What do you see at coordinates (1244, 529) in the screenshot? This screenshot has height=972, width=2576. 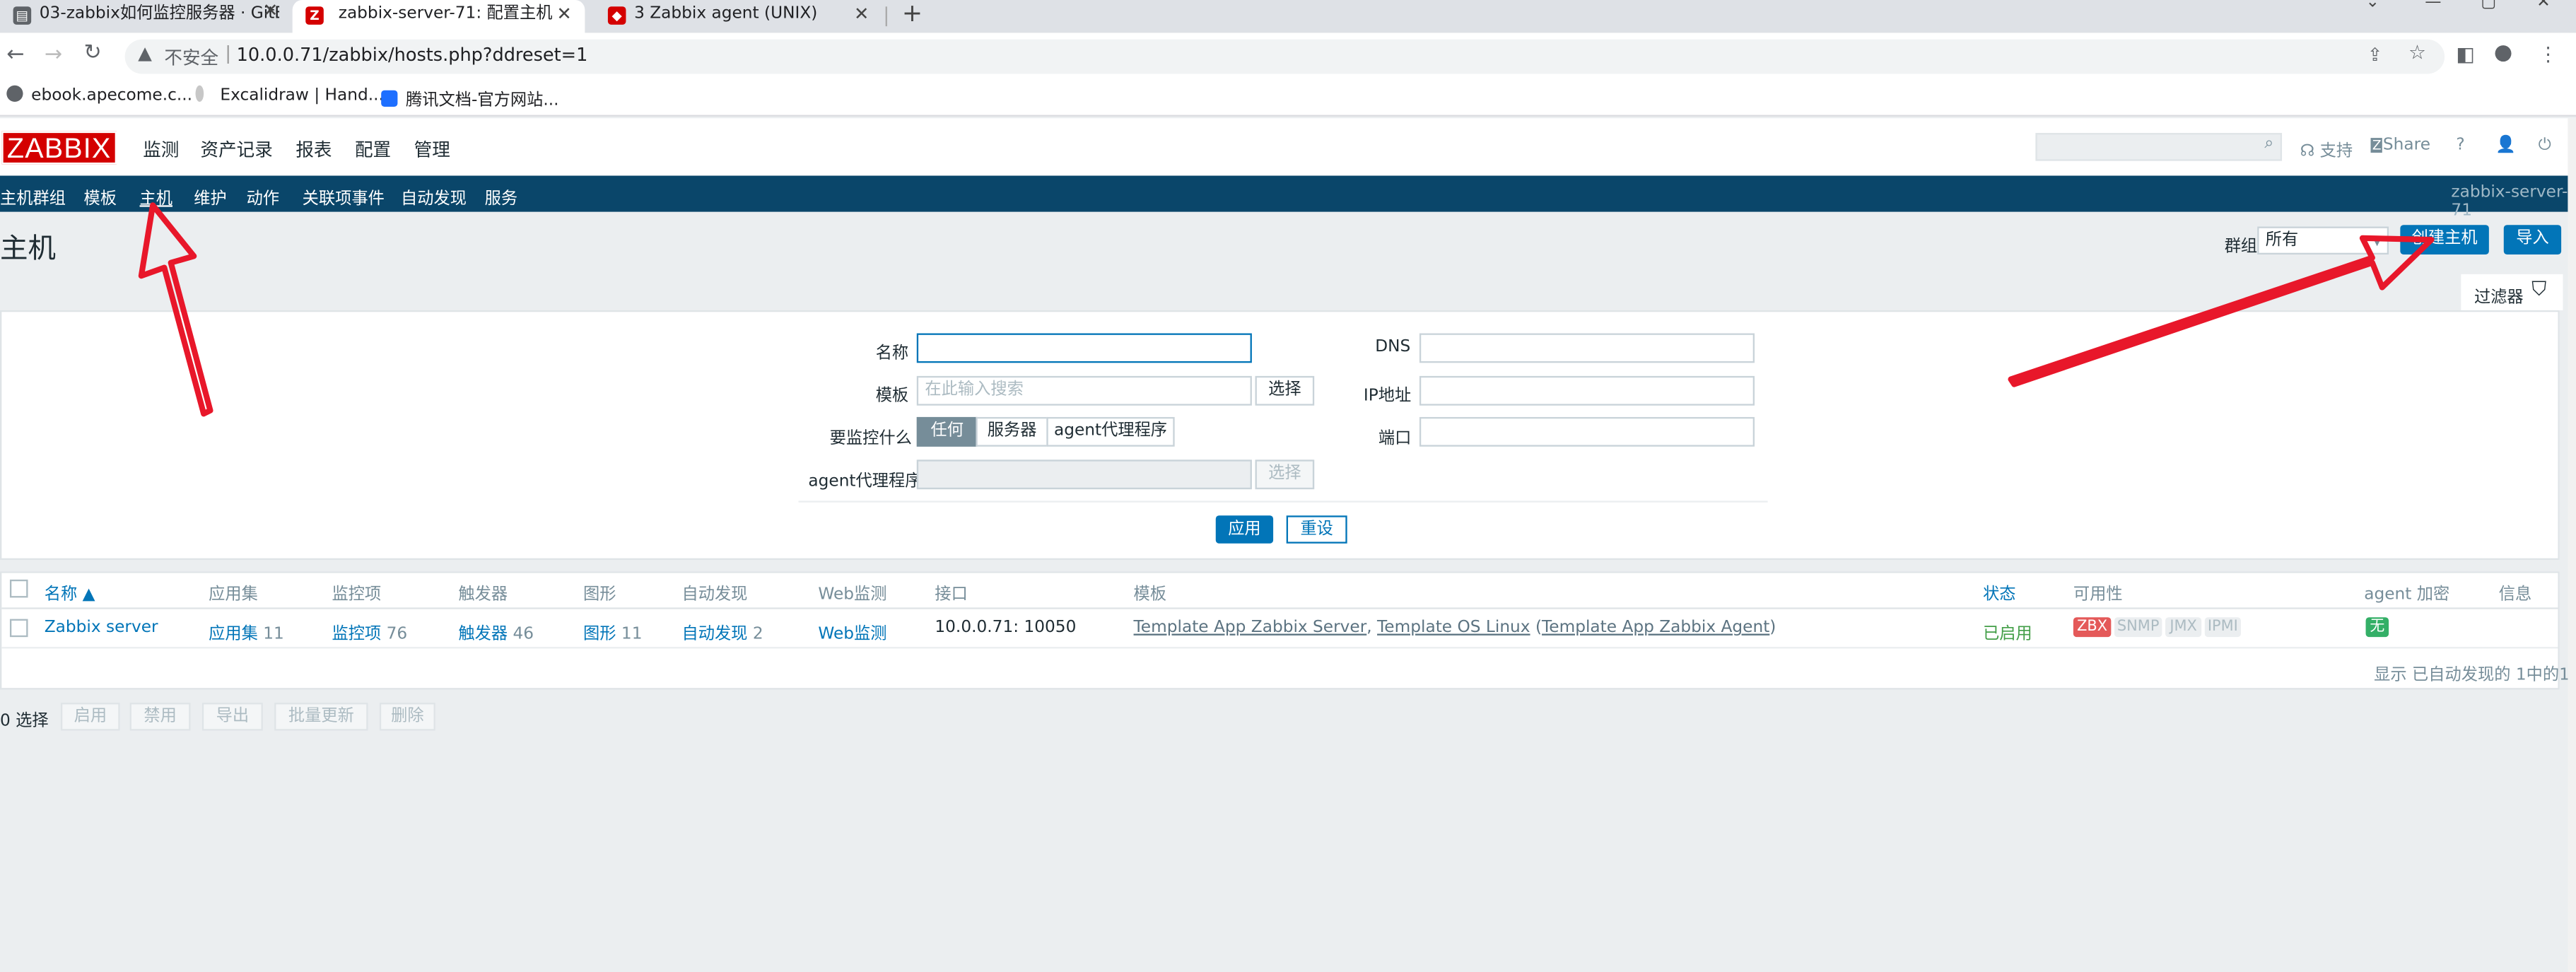 I see `apply-button: 应用` at bounding box center [1244, 529].